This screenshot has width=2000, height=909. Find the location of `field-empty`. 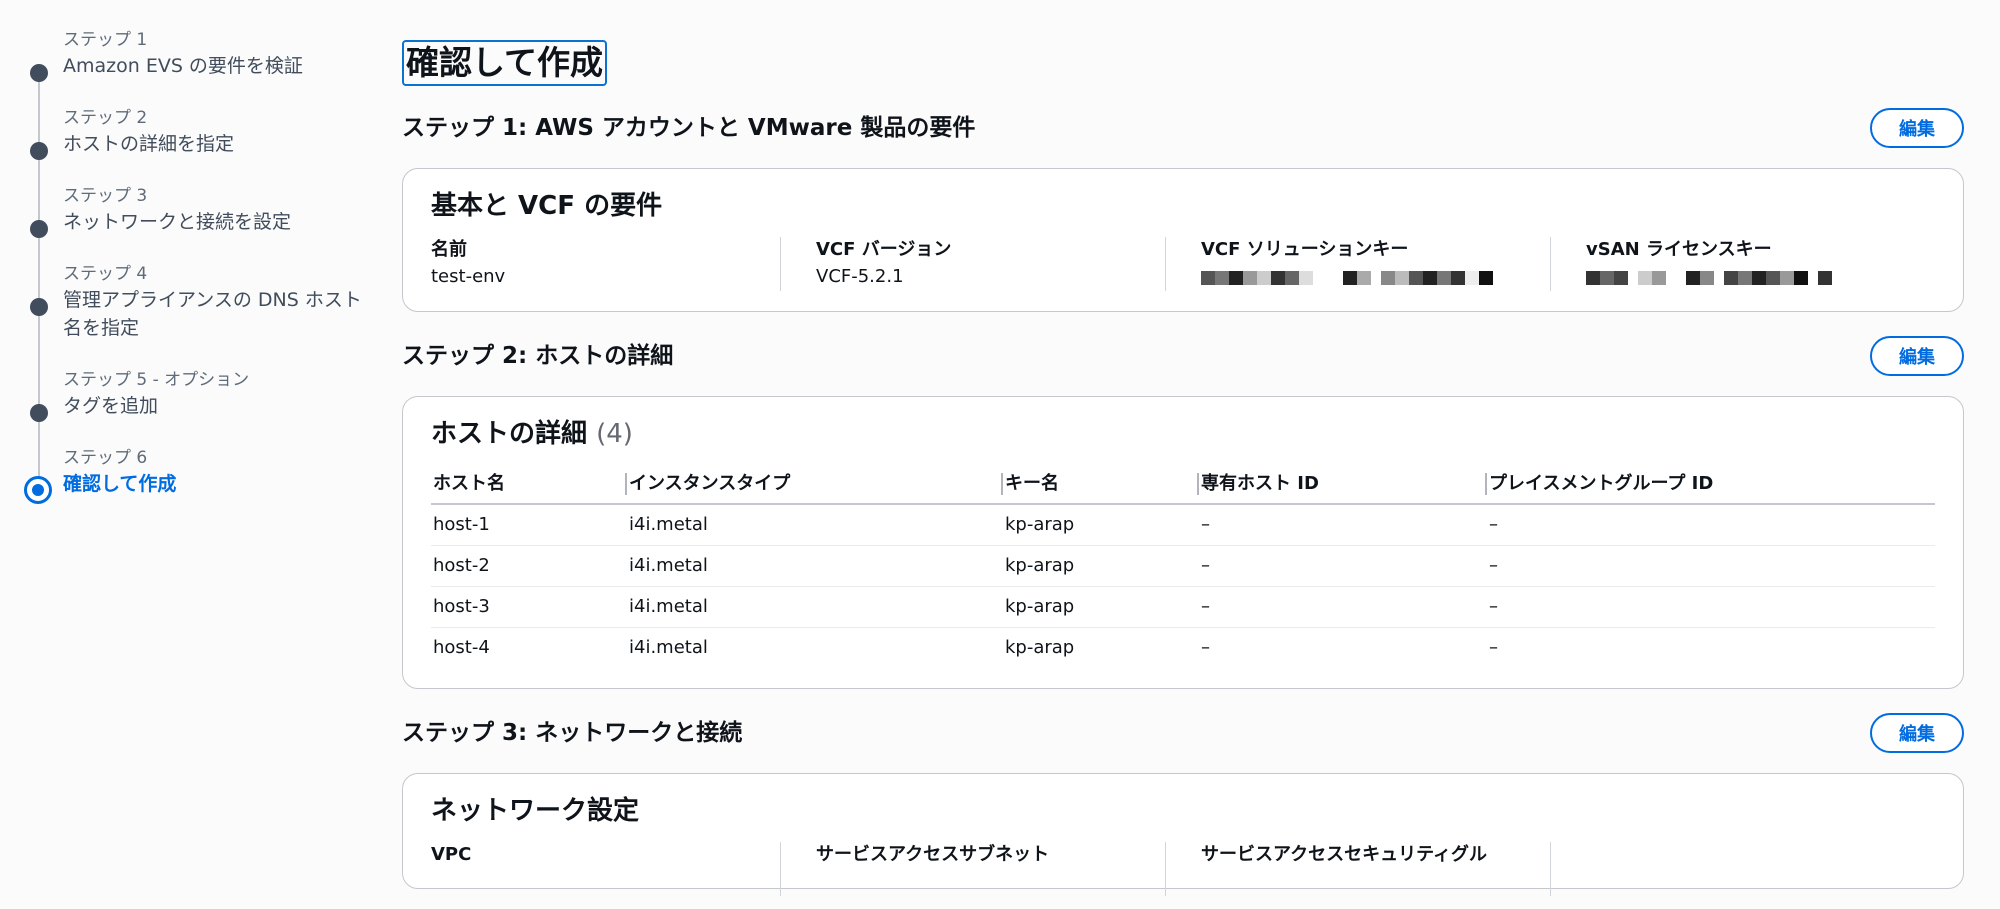

field-empty is located at coordinates (1742, 869).